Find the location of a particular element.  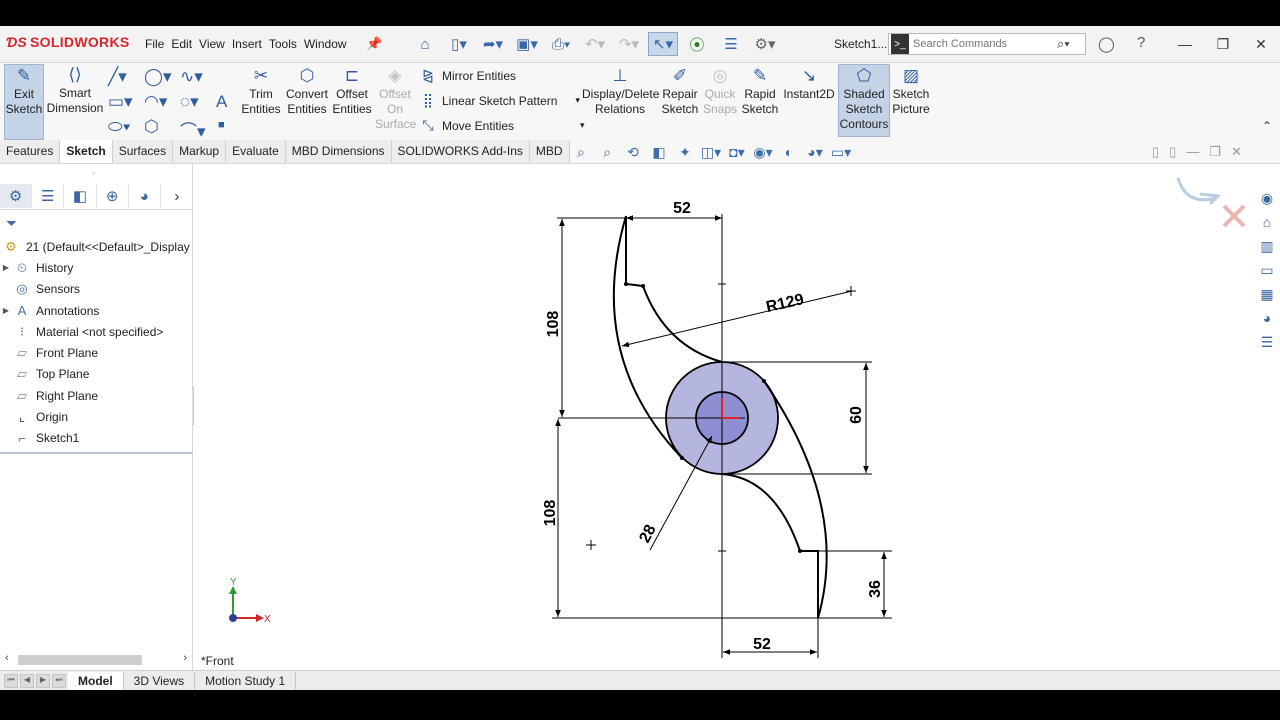

repair-sketch-button: ✐ Repair Sketch is located at coordinates (680, 91).